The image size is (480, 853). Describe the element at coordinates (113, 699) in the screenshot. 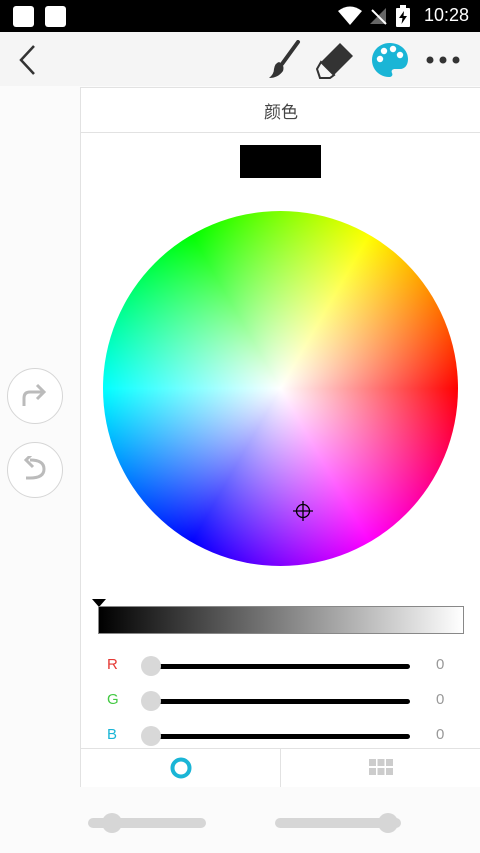

I see `green-label: G` at that location.